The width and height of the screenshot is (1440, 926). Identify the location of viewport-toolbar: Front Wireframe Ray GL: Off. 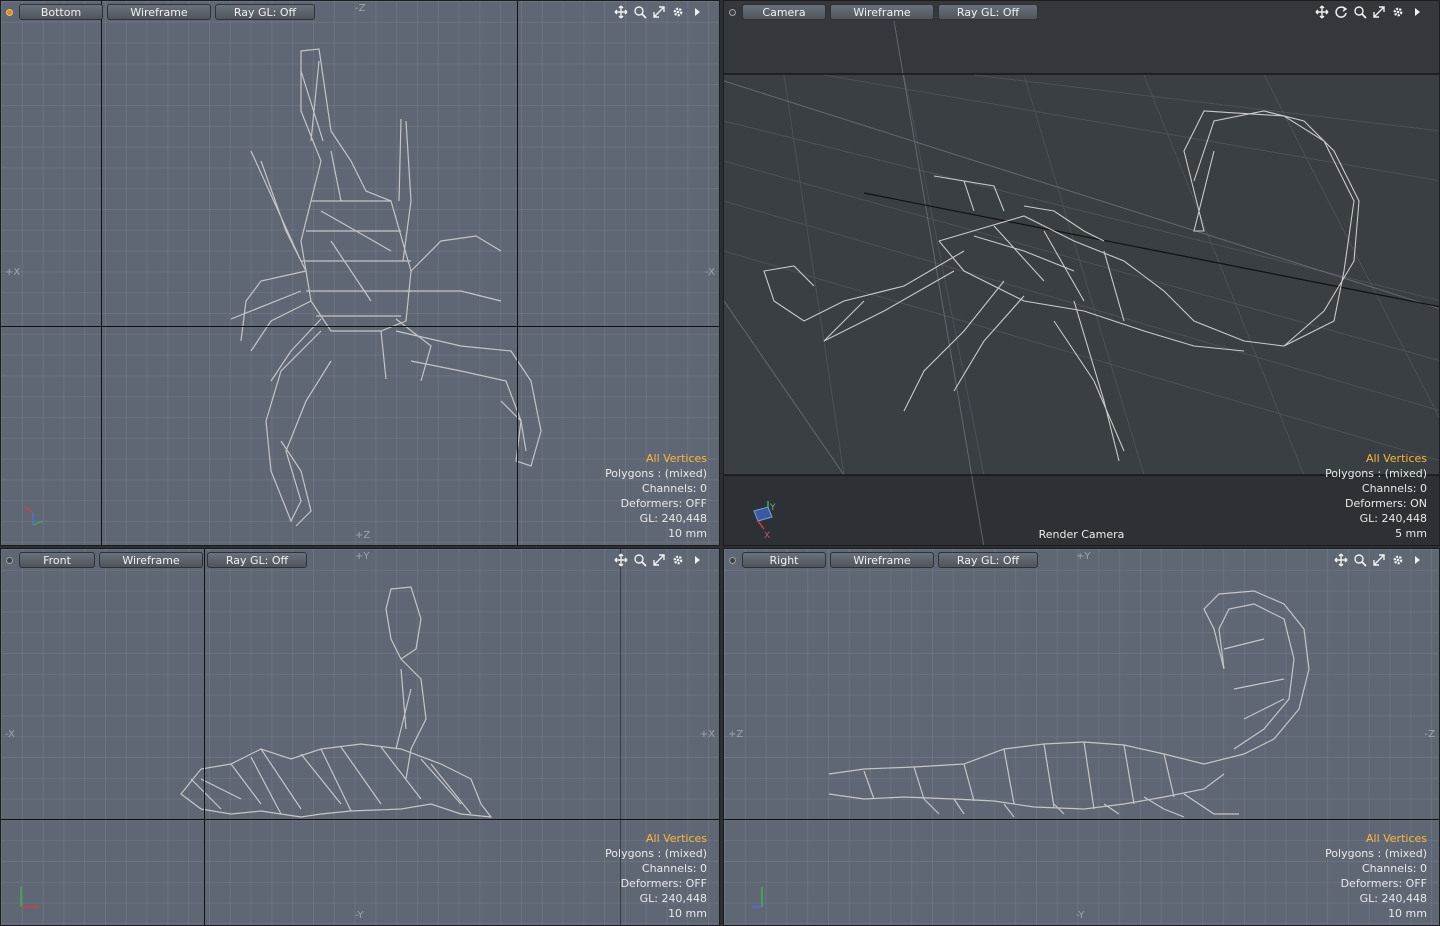
(360, 560).